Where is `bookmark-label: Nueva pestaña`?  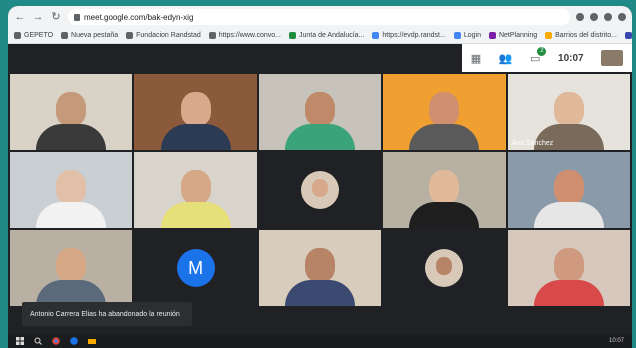 bookmark-label: Nueva pestaña is located at coordinates (95, 35).